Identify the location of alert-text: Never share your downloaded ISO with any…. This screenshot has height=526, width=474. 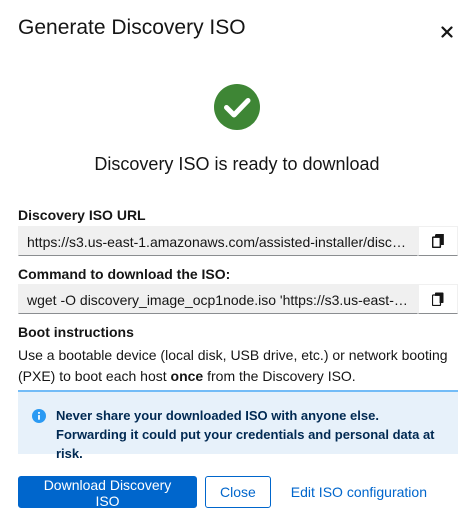
(245, 434).